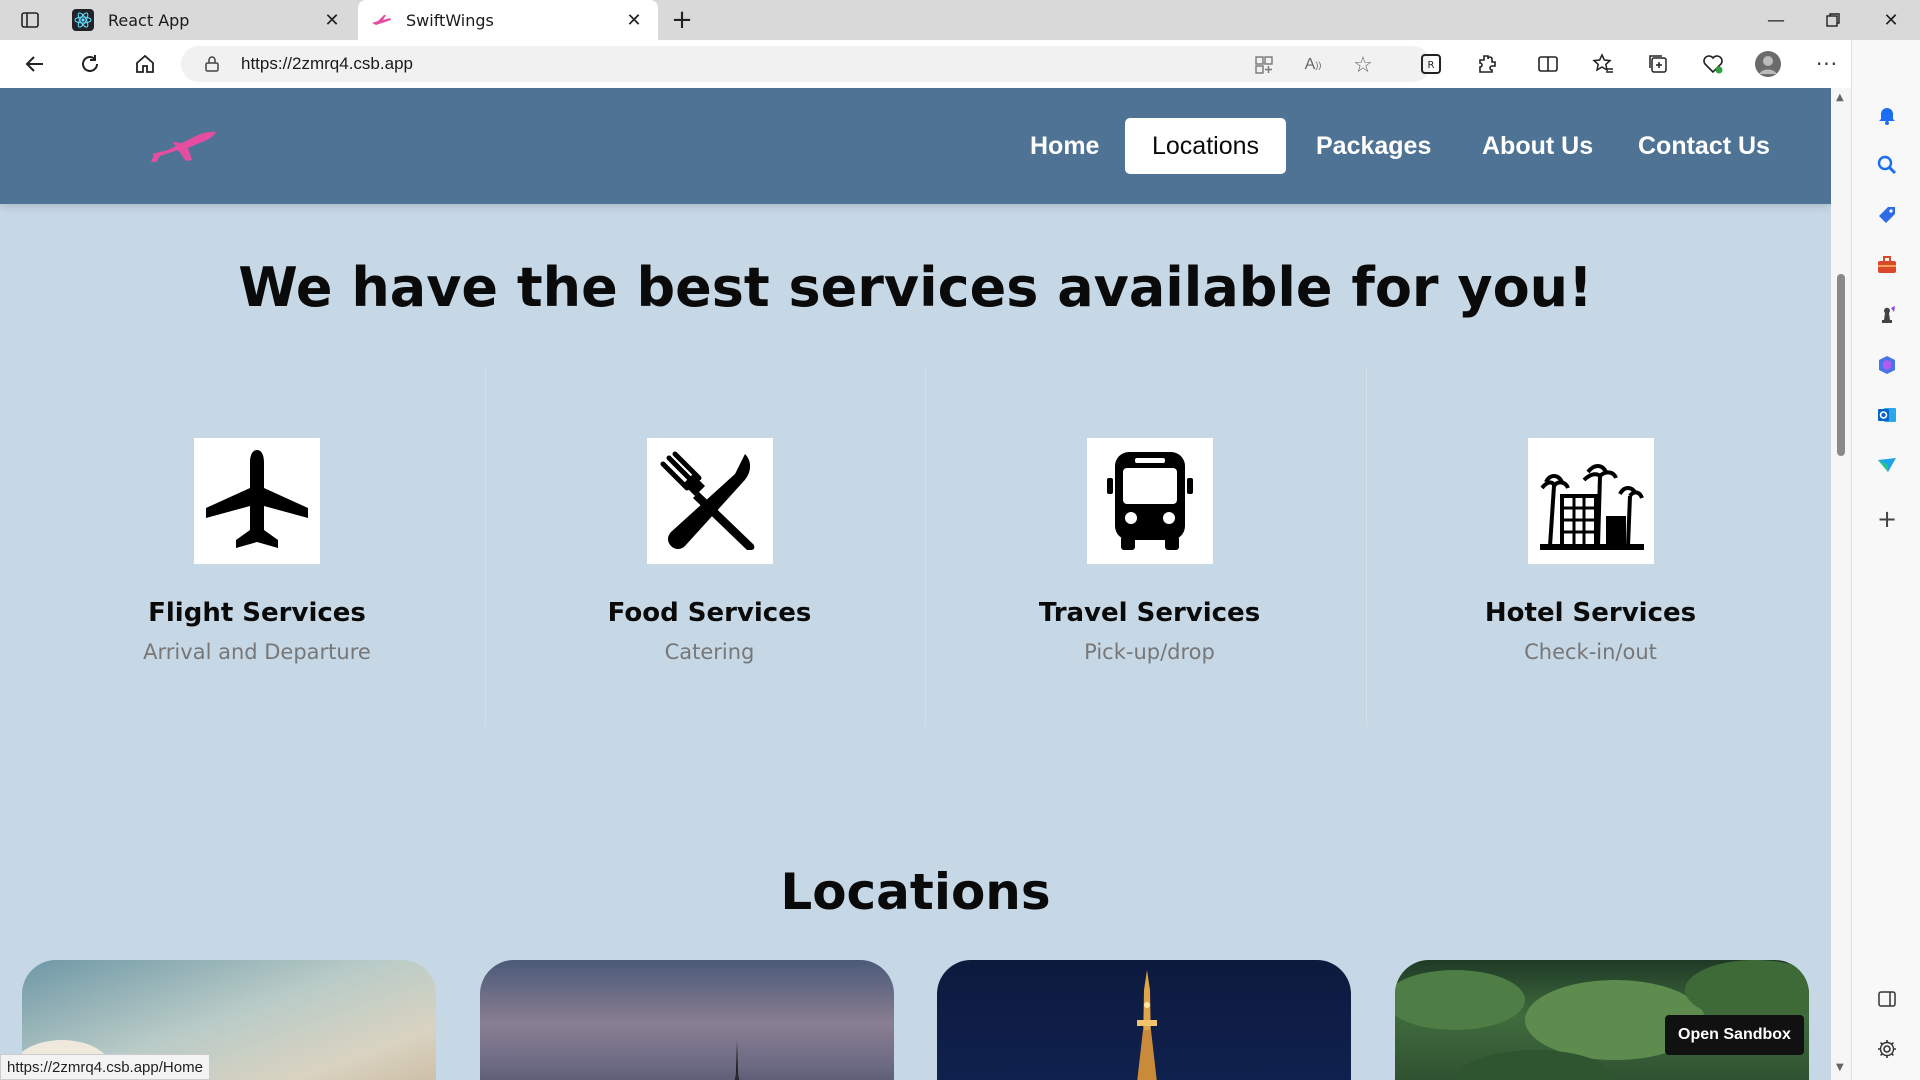 The image size is (1920, 1080). What do you see at coordinates (1887, 415) in the screenshot?
I see `outlook-icon` at bounding box center [1887, 415].